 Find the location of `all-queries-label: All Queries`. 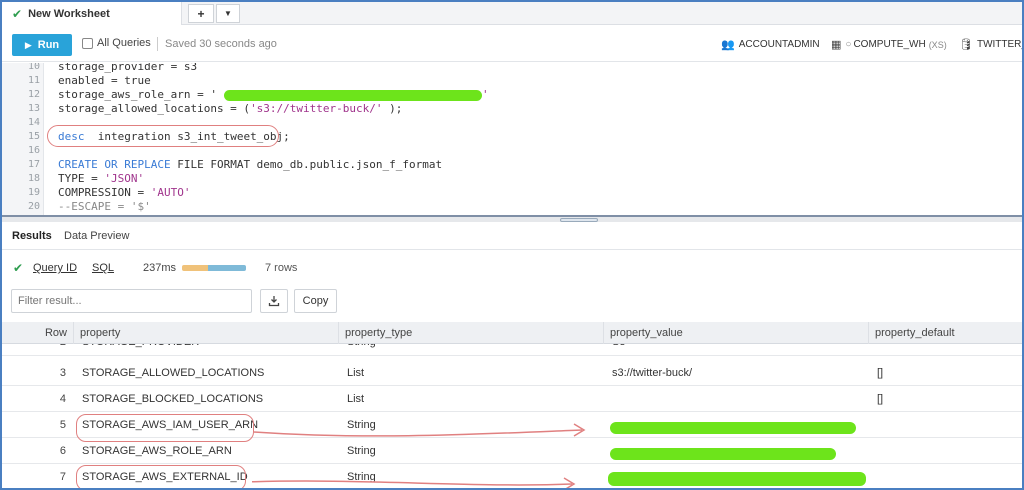

all-queries-label: All Queries is located at coordinates (124, 43).